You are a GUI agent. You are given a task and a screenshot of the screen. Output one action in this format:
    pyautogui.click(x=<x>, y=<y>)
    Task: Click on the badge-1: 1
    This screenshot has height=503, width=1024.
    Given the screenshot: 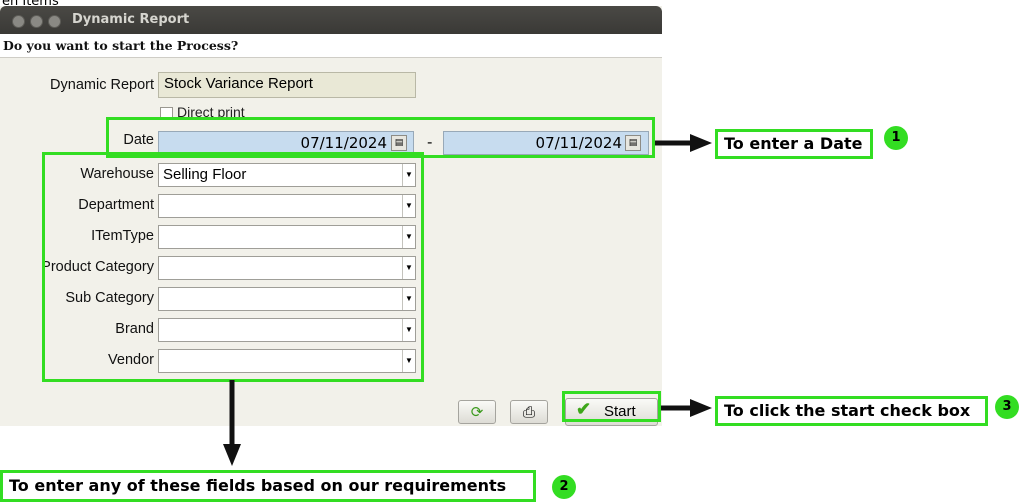 What is the action you would take?
    pyautogui.click(x=896, y=138)
    